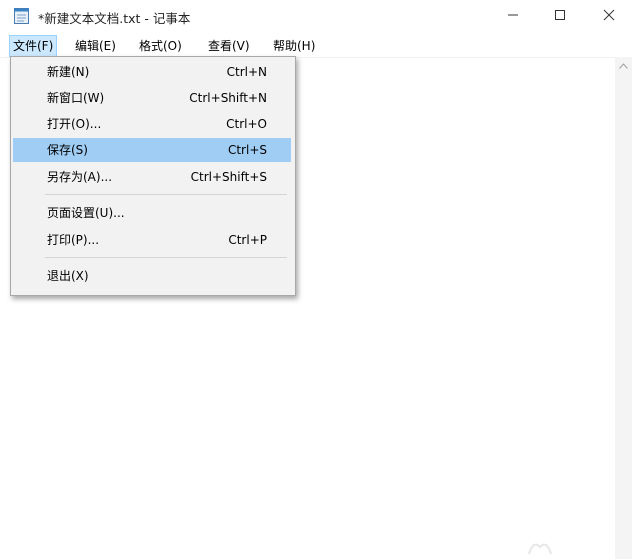  What do you see at coordinates (229, 46) in the screenshot?
I see `menu-view: 查看(V)` at bounding box center [229, 46].